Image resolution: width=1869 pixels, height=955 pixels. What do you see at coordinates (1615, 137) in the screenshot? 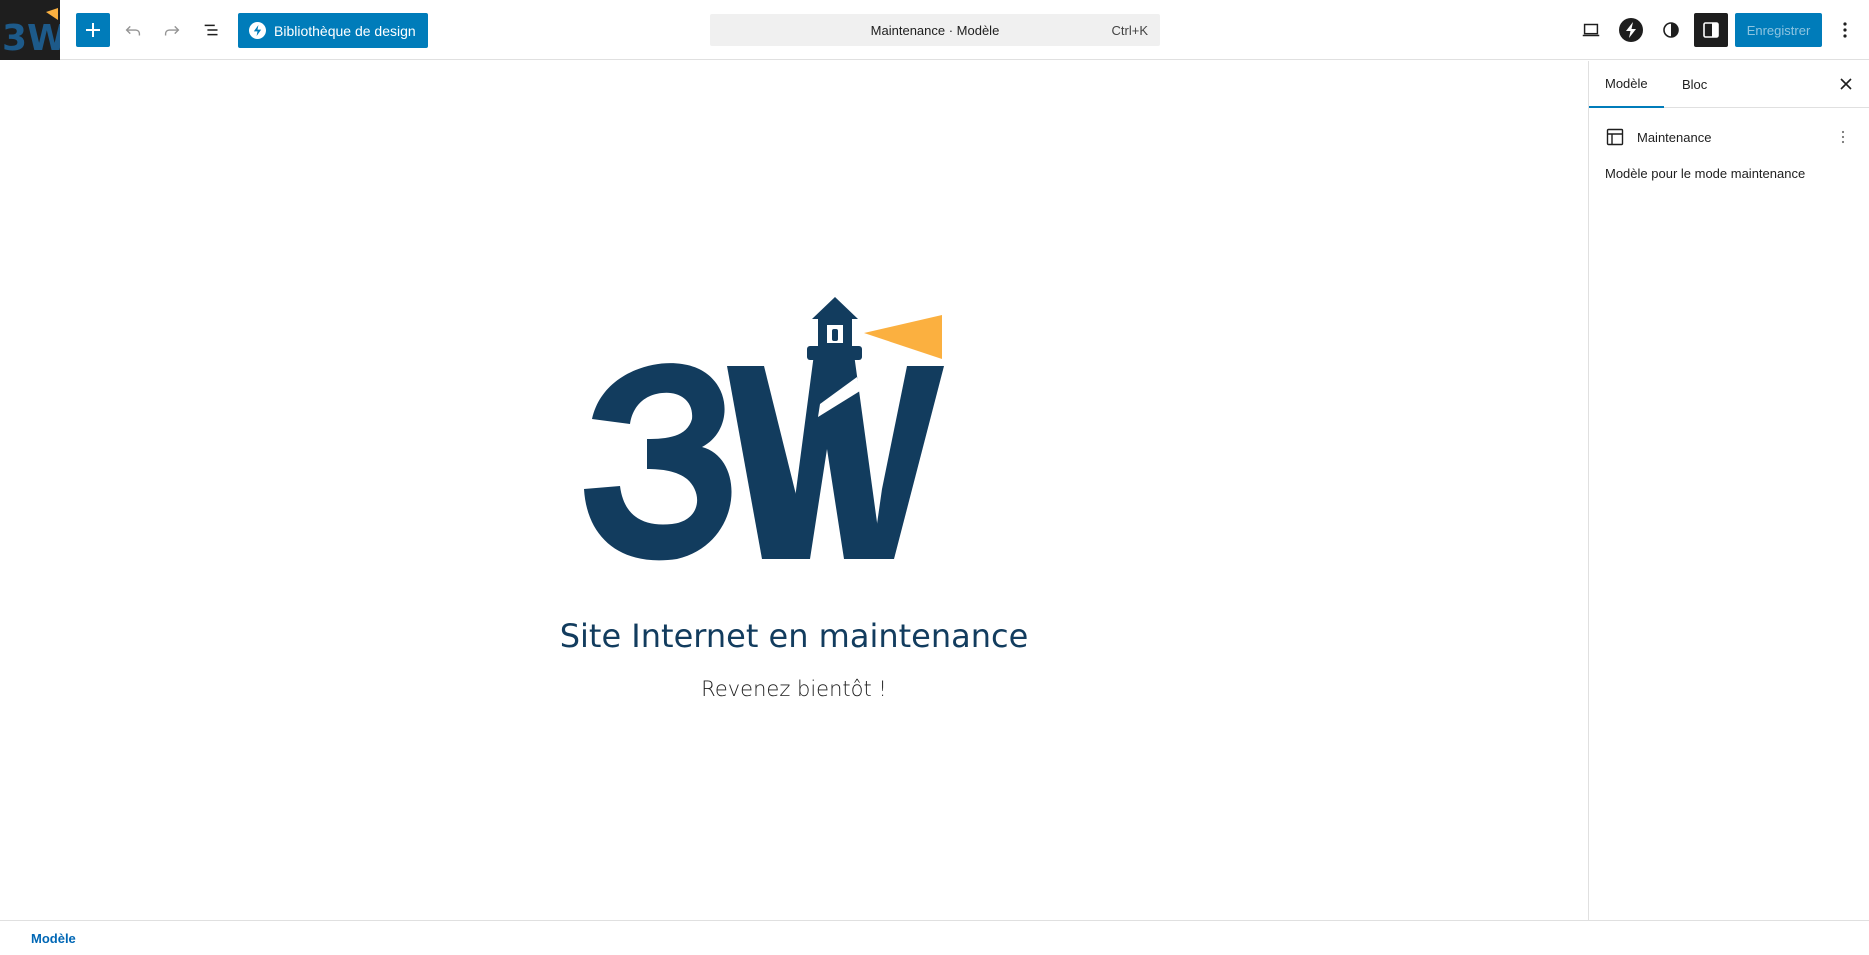
I see `layout-icon` at bounding box center [1615, 137].